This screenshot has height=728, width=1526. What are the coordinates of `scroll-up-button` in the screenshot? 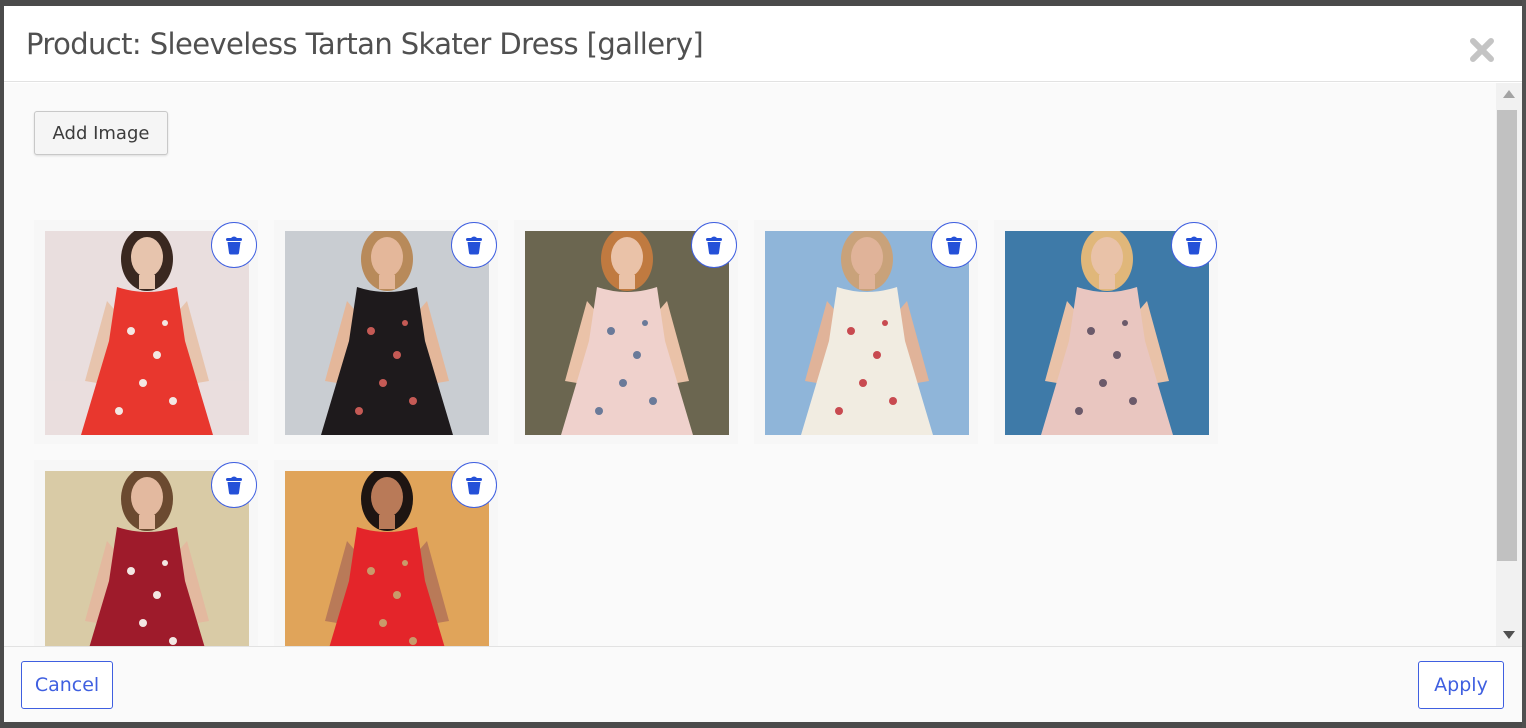 It's located at (1509, 94).